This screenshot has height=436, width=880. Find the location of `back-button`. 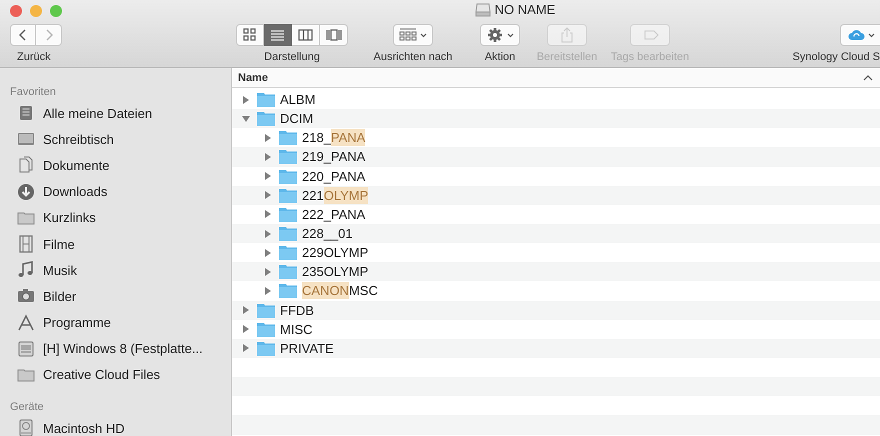

back-button is located at coordinates (23, 35).